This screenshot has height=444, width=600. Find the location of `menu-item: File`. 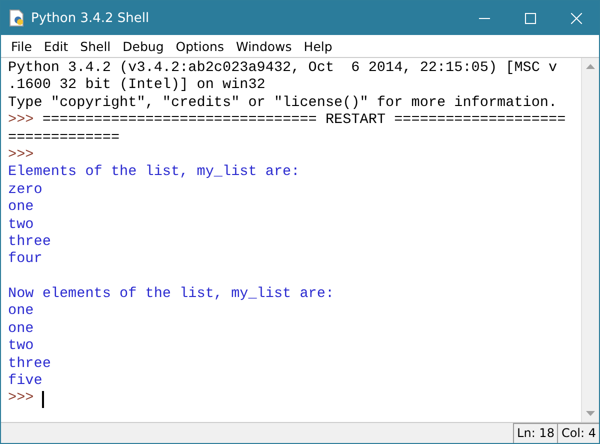

menu-item: File is located at coordinates (21, 46).